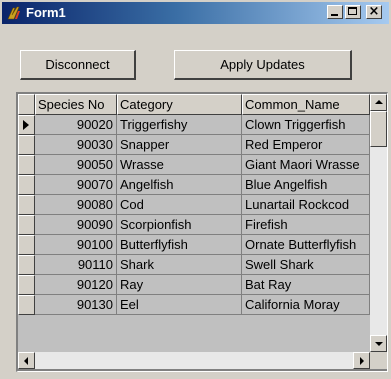  What do you see at coordinates (179, 145) in the screenshot?
I see `cell-category: Snapper` at bounding box center [179, 145].